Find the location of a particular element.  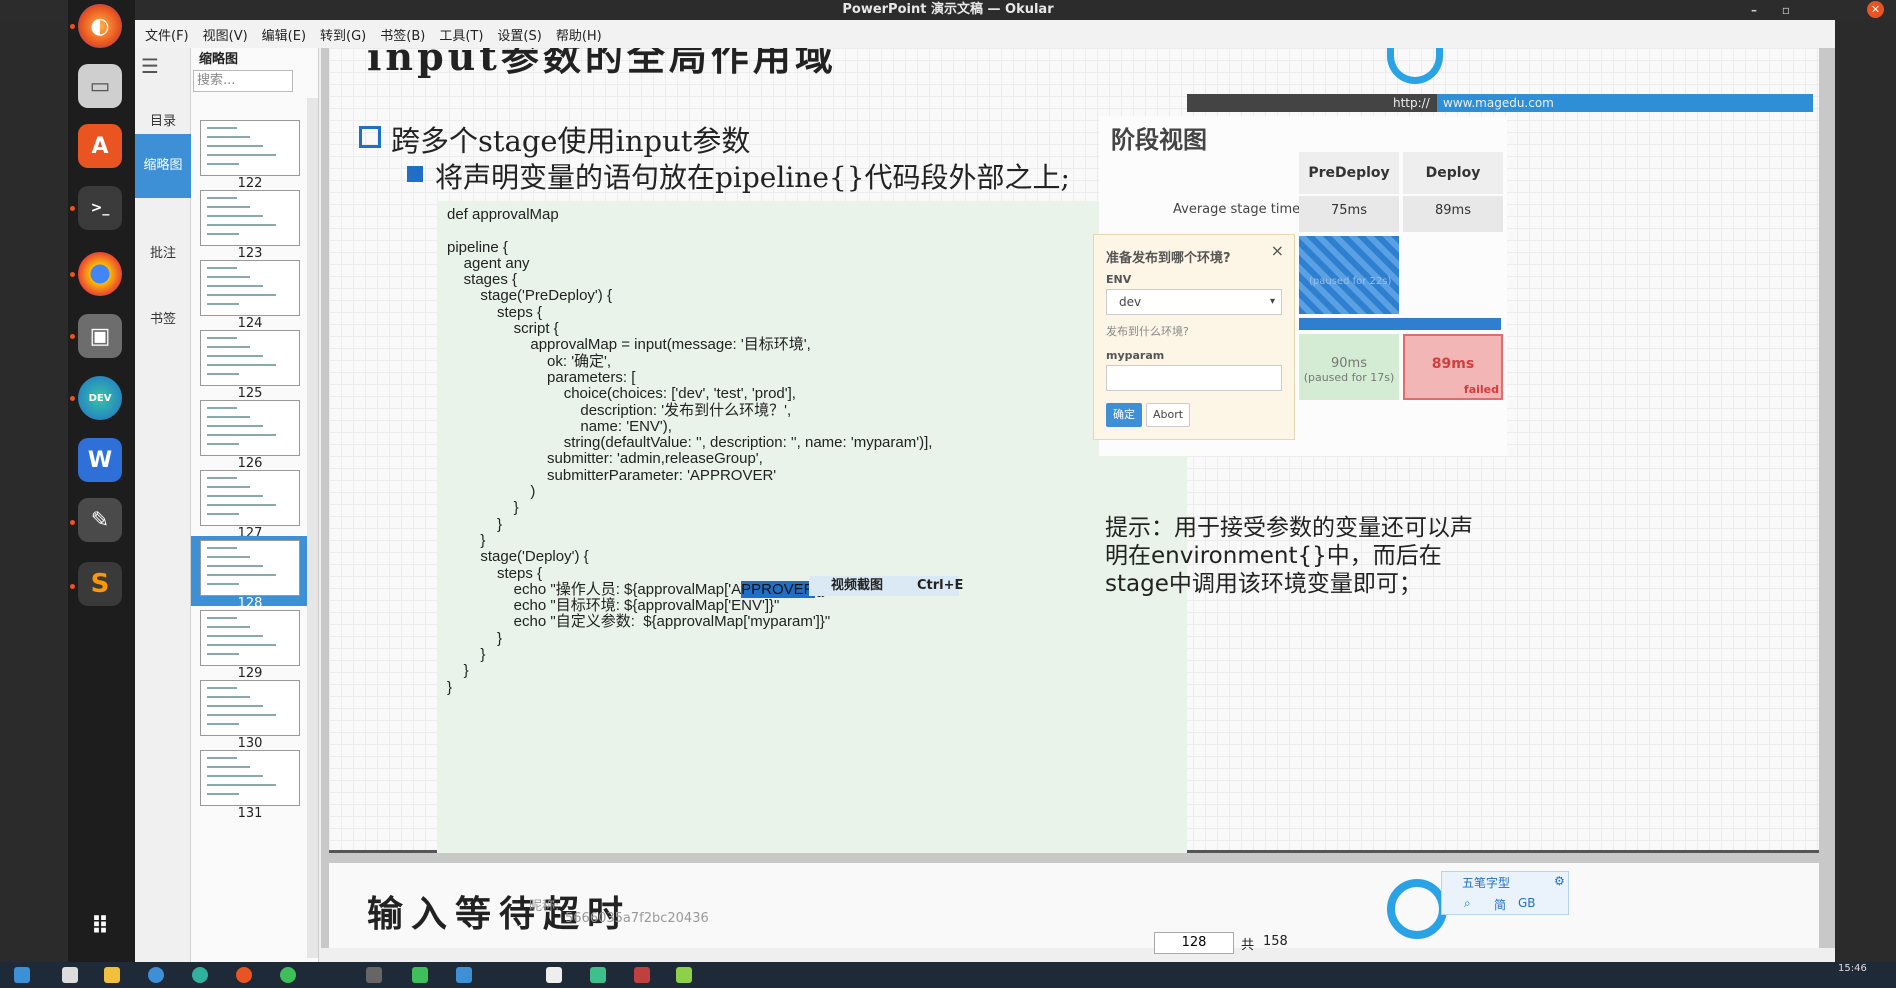

ime-gb: GB is located at coordinates (1527, 903).